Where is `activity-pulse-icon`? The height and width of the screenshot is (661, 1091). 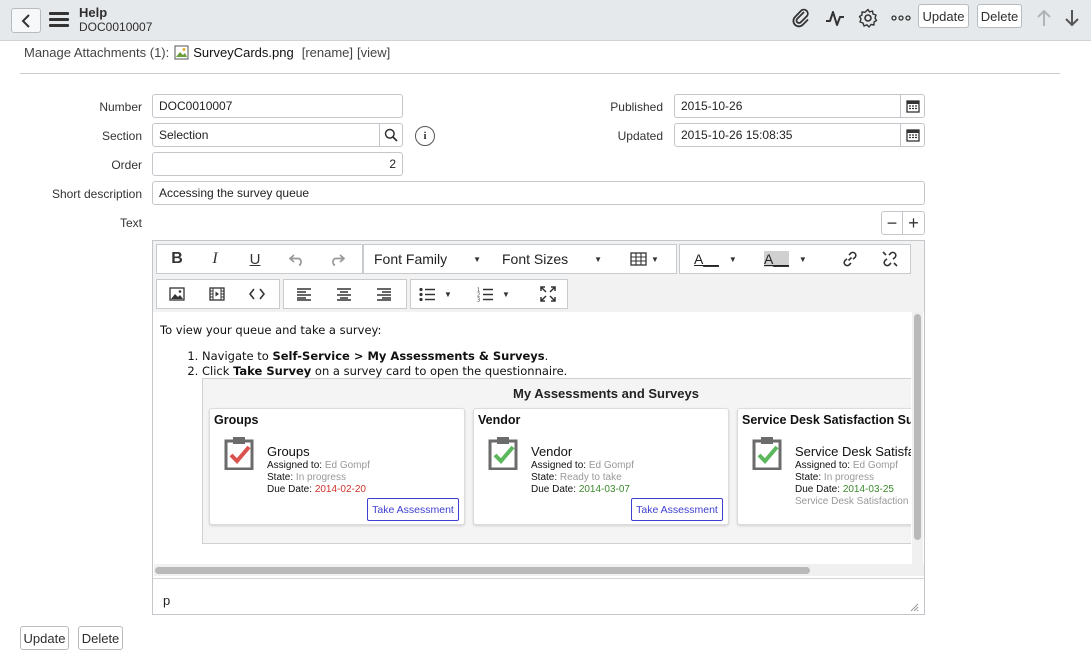
activity-pulse-icon is located at coordinates (835, 18).